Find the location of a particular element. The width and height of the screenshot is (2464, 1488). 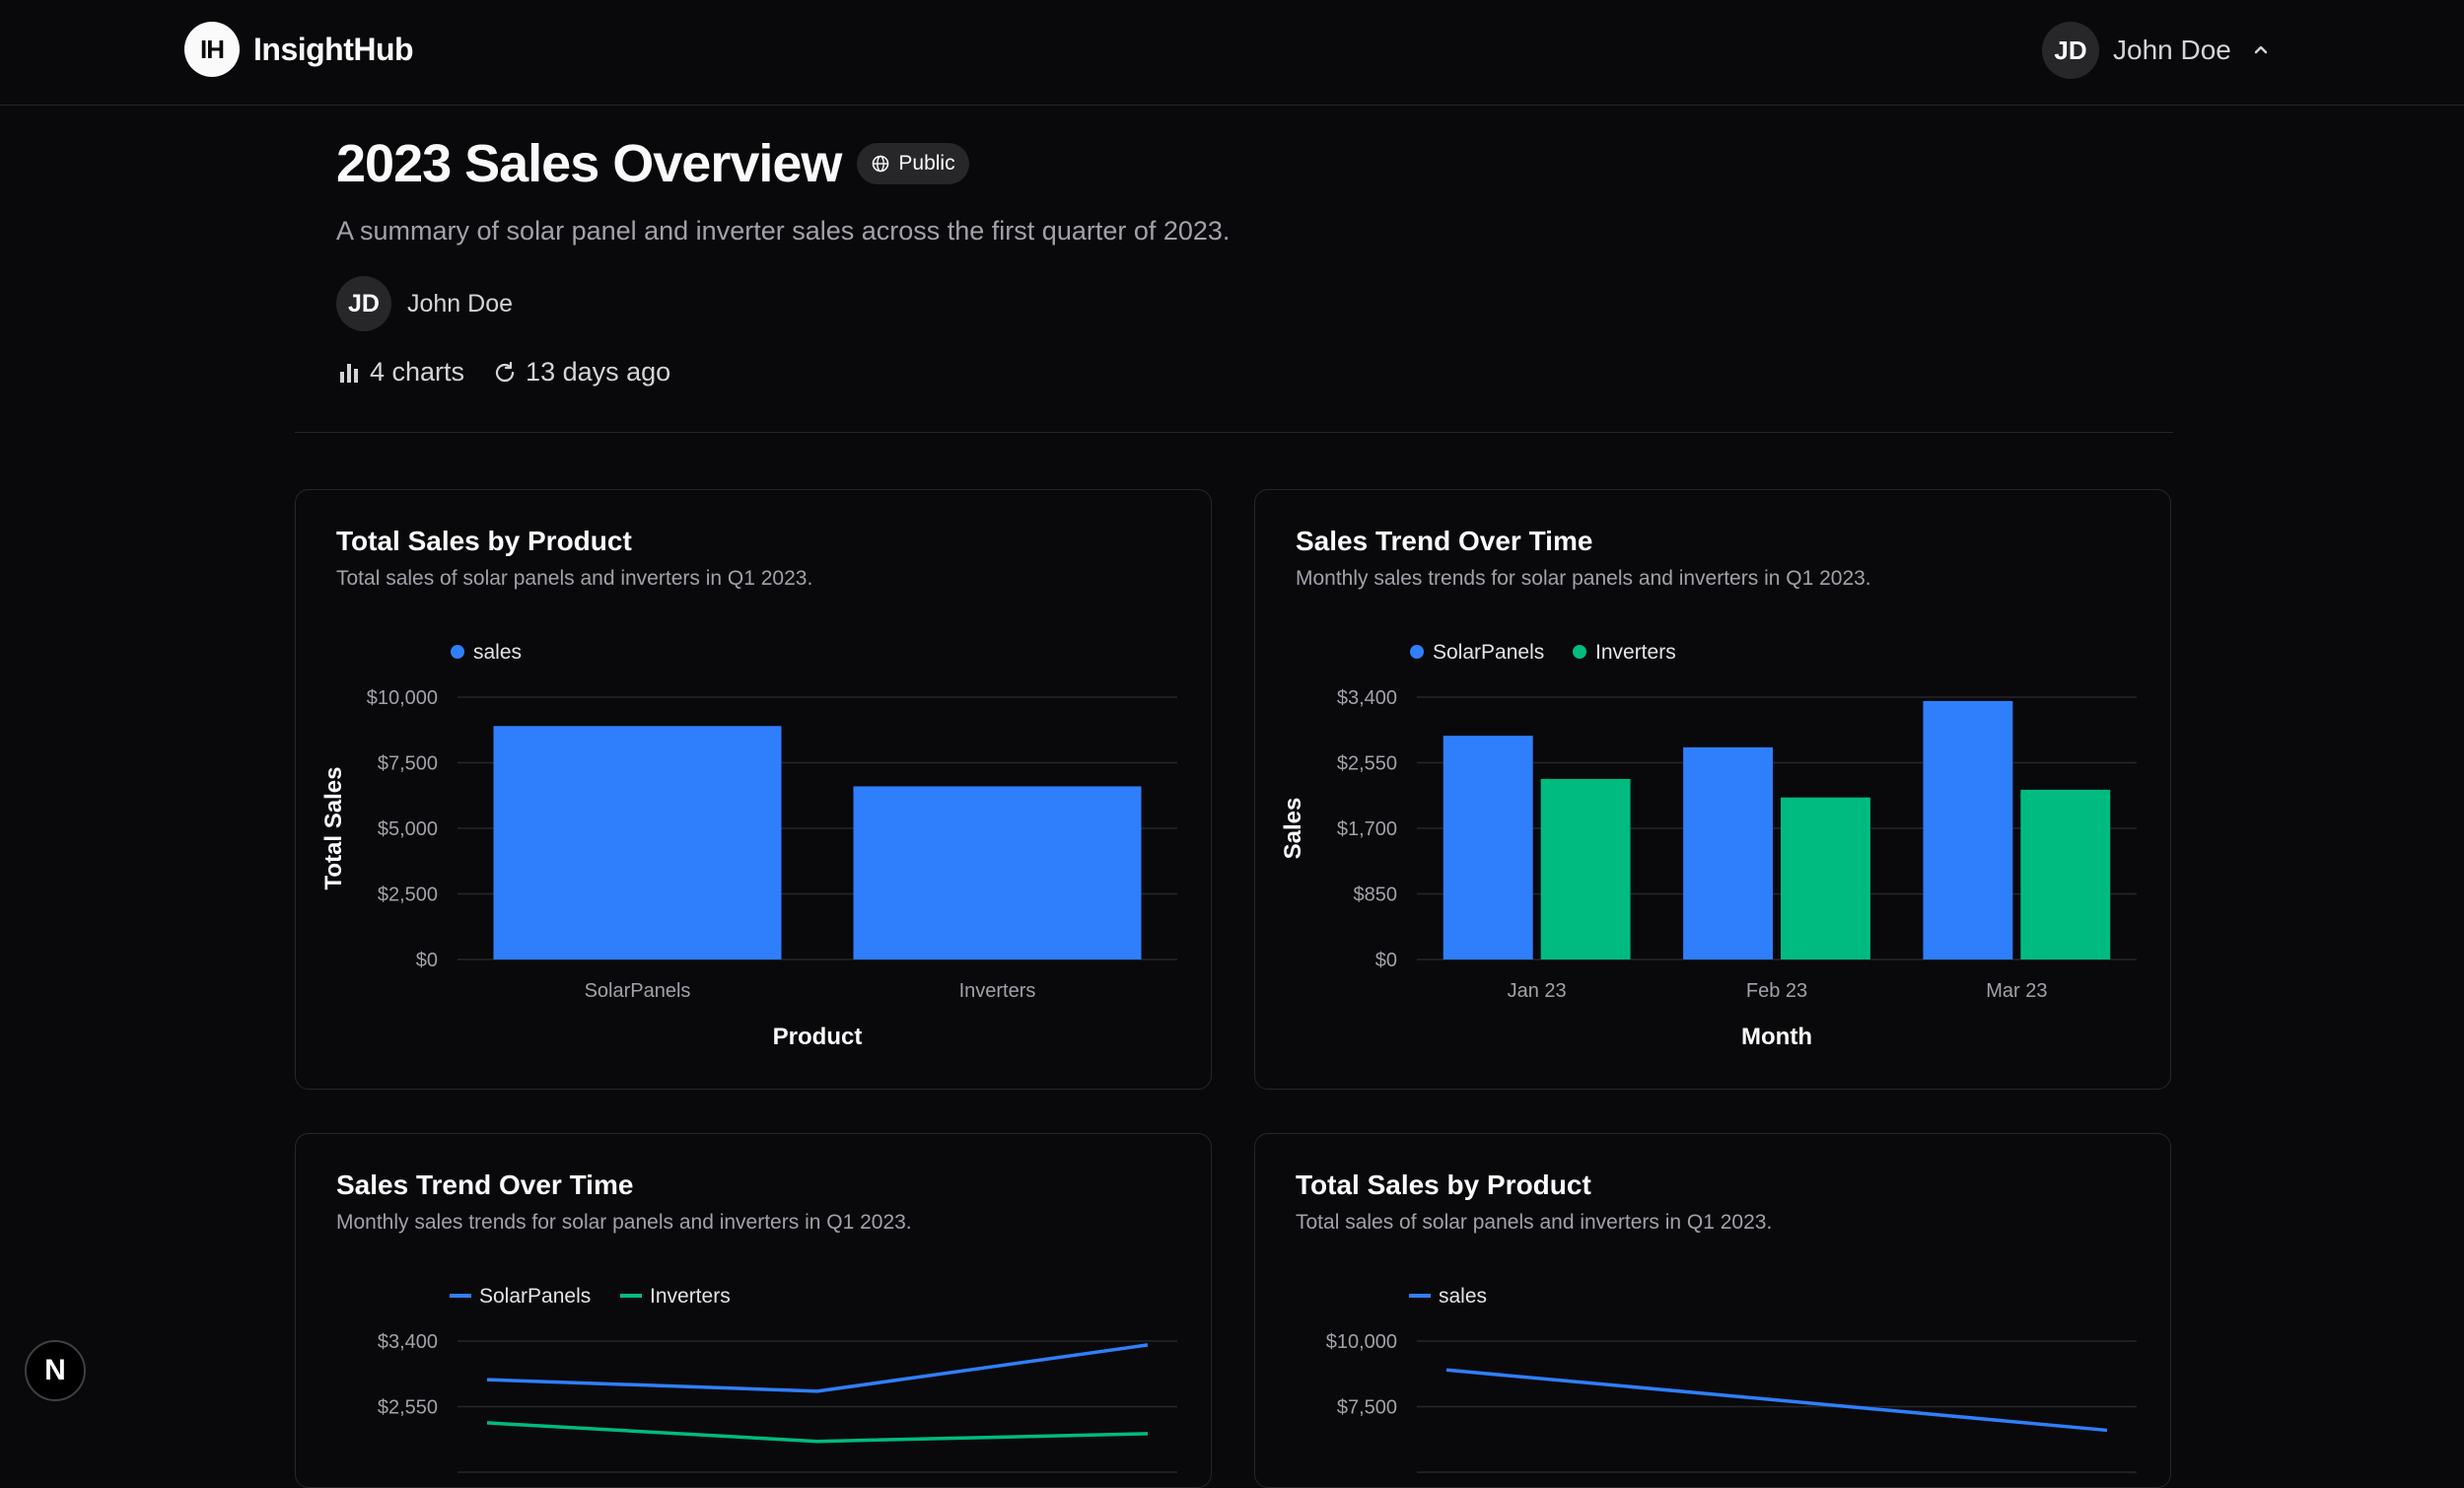

bar-chart-icon is located at coordinates (349, 373).